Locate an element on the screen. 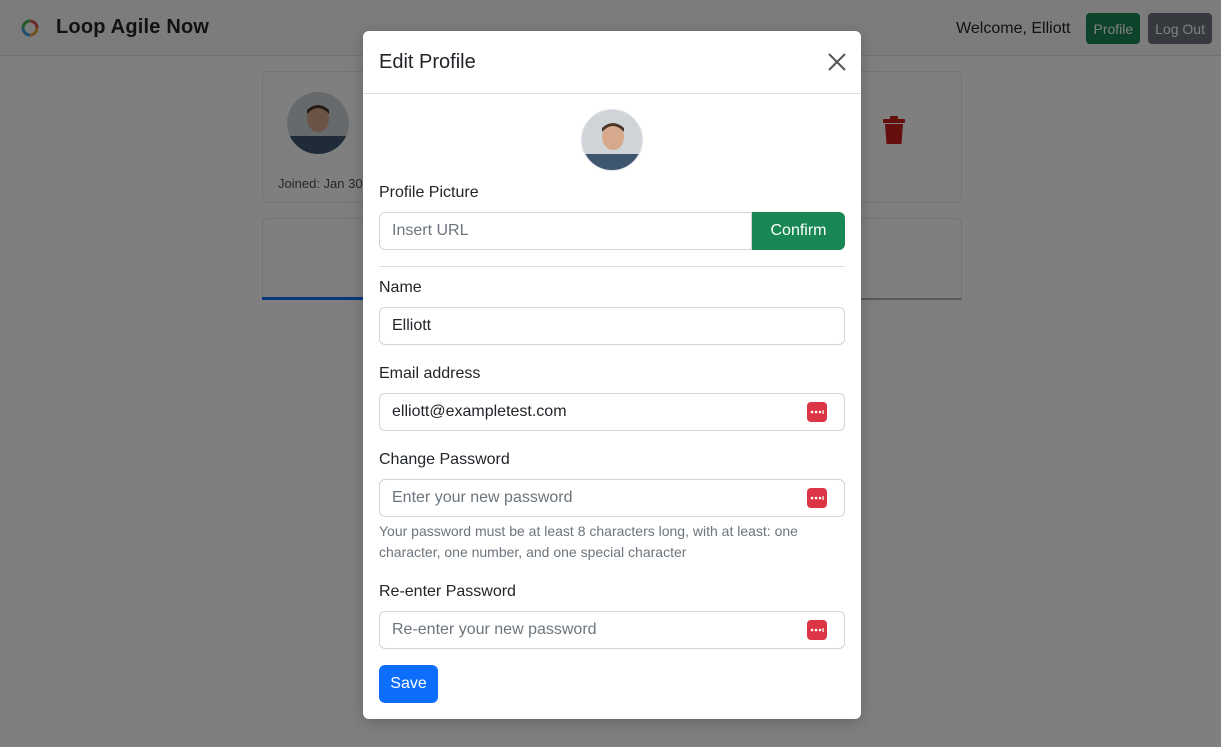 Image resolution: width=1221 pixels, height=747 pixels. modal-title: Edit Profile is located at coordinates (427, 62).